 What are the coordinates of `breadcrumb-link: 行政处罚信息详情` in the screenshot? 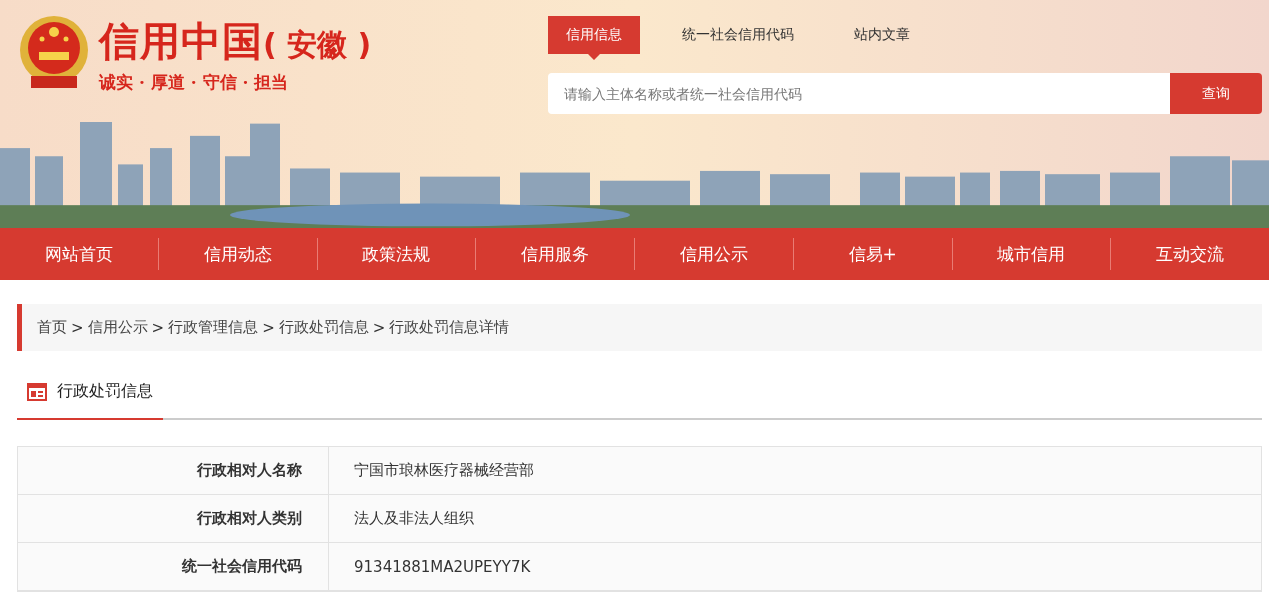 It's located at (449, 327).